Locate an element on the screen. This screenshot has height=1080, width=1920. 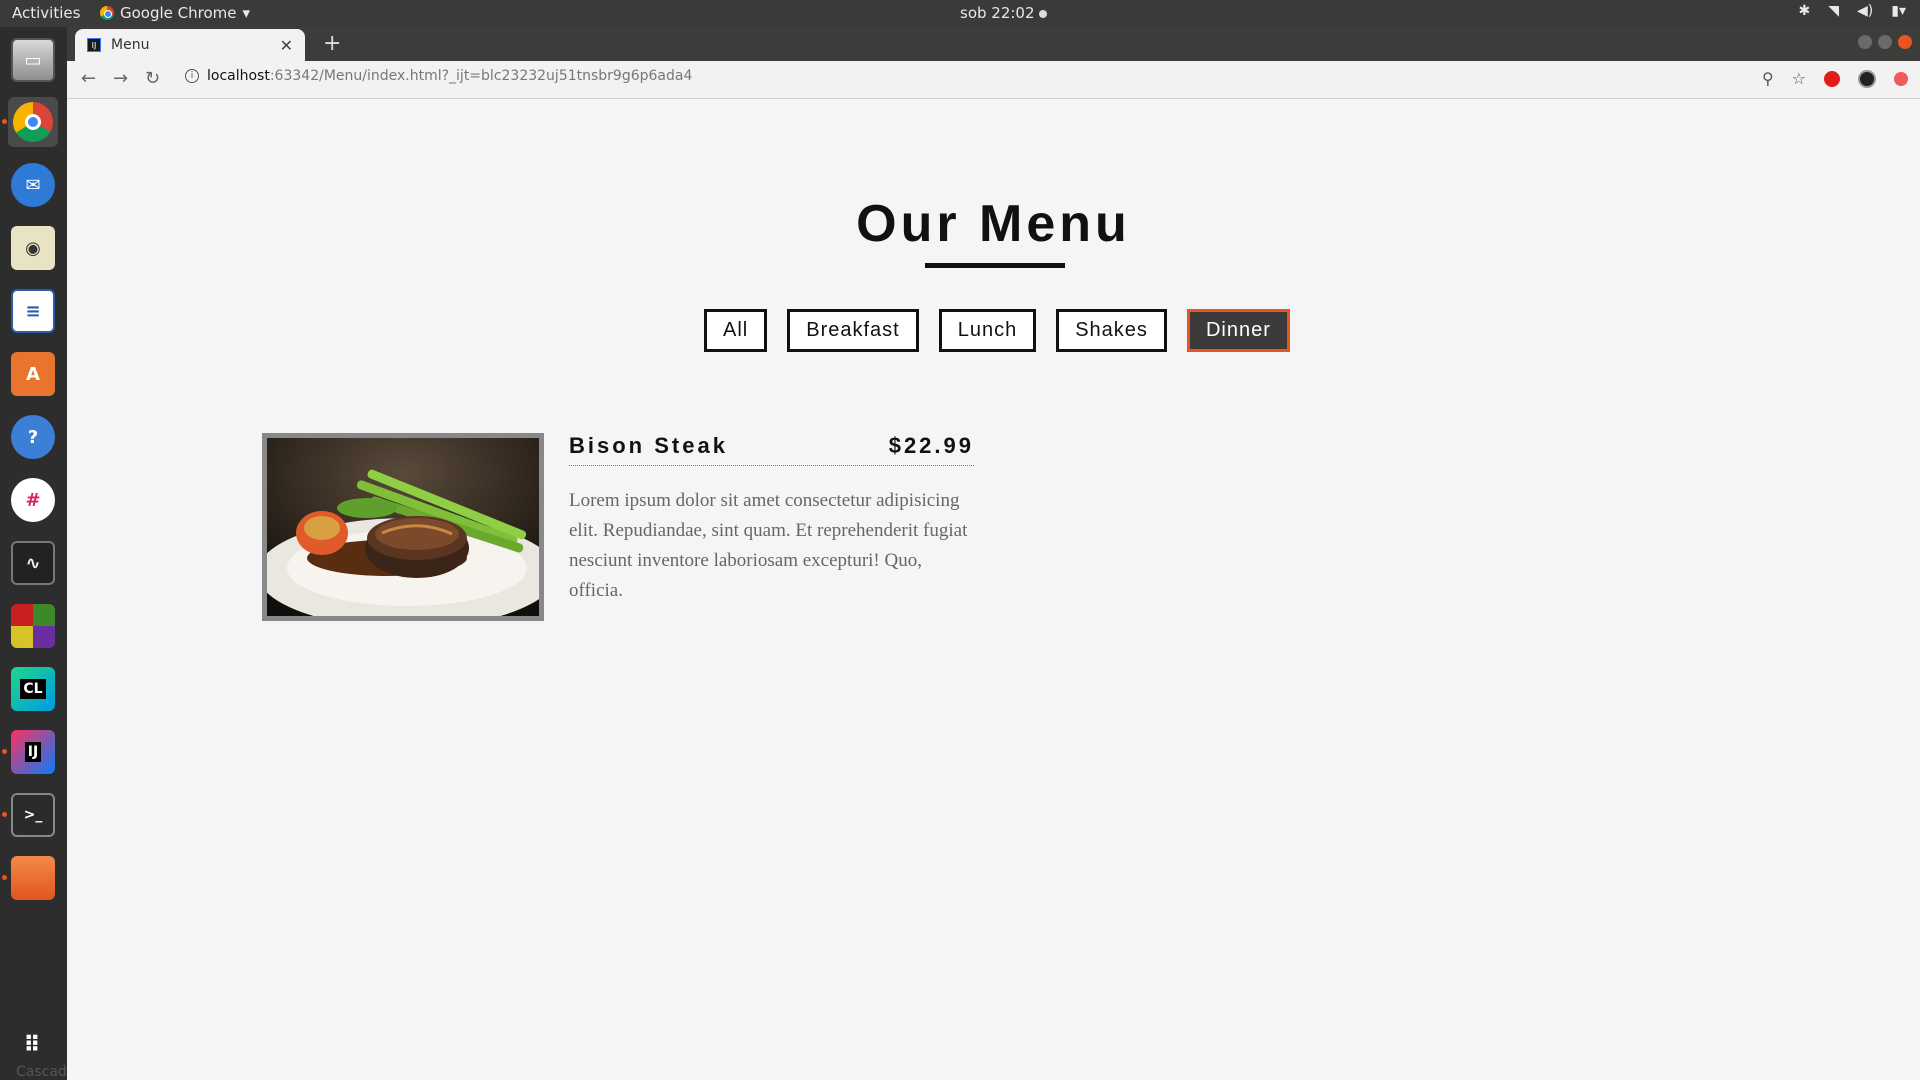
rhythmbox-icon: ◉ is located at coordinates (33, 248).